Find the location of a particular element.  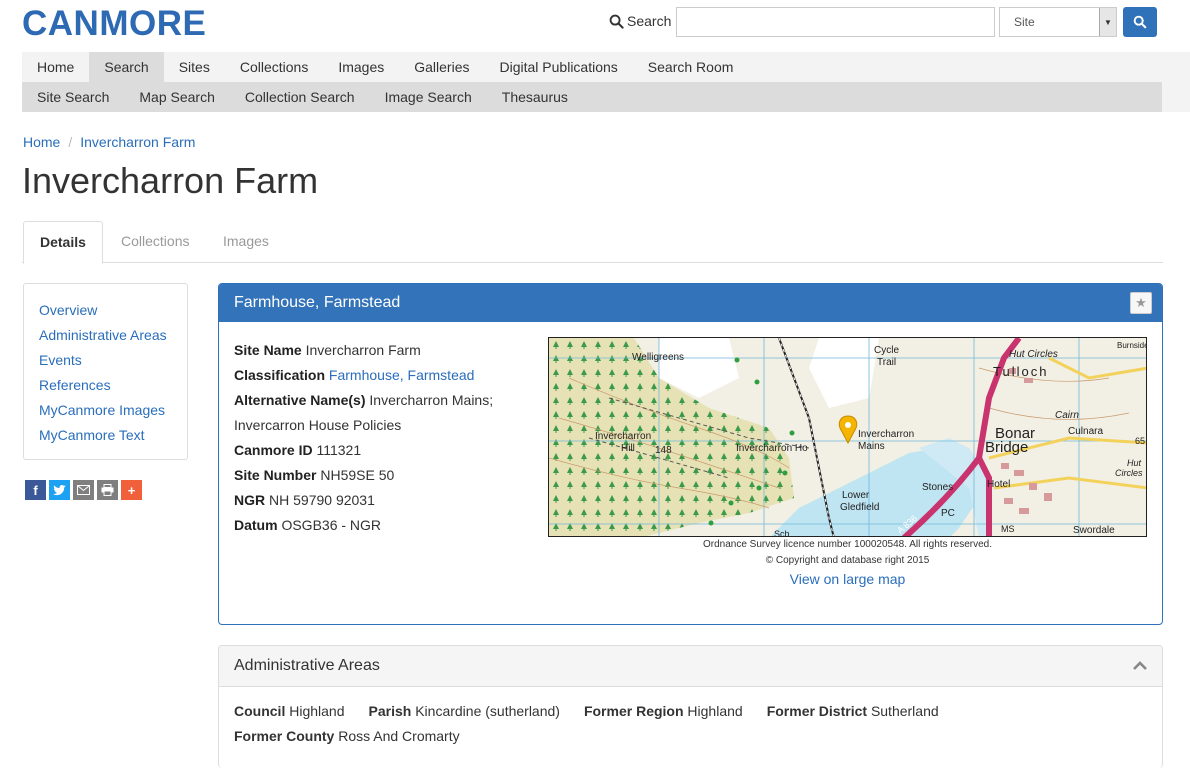

canmore-id-value: 111321 is located at coordinates (339, 450).